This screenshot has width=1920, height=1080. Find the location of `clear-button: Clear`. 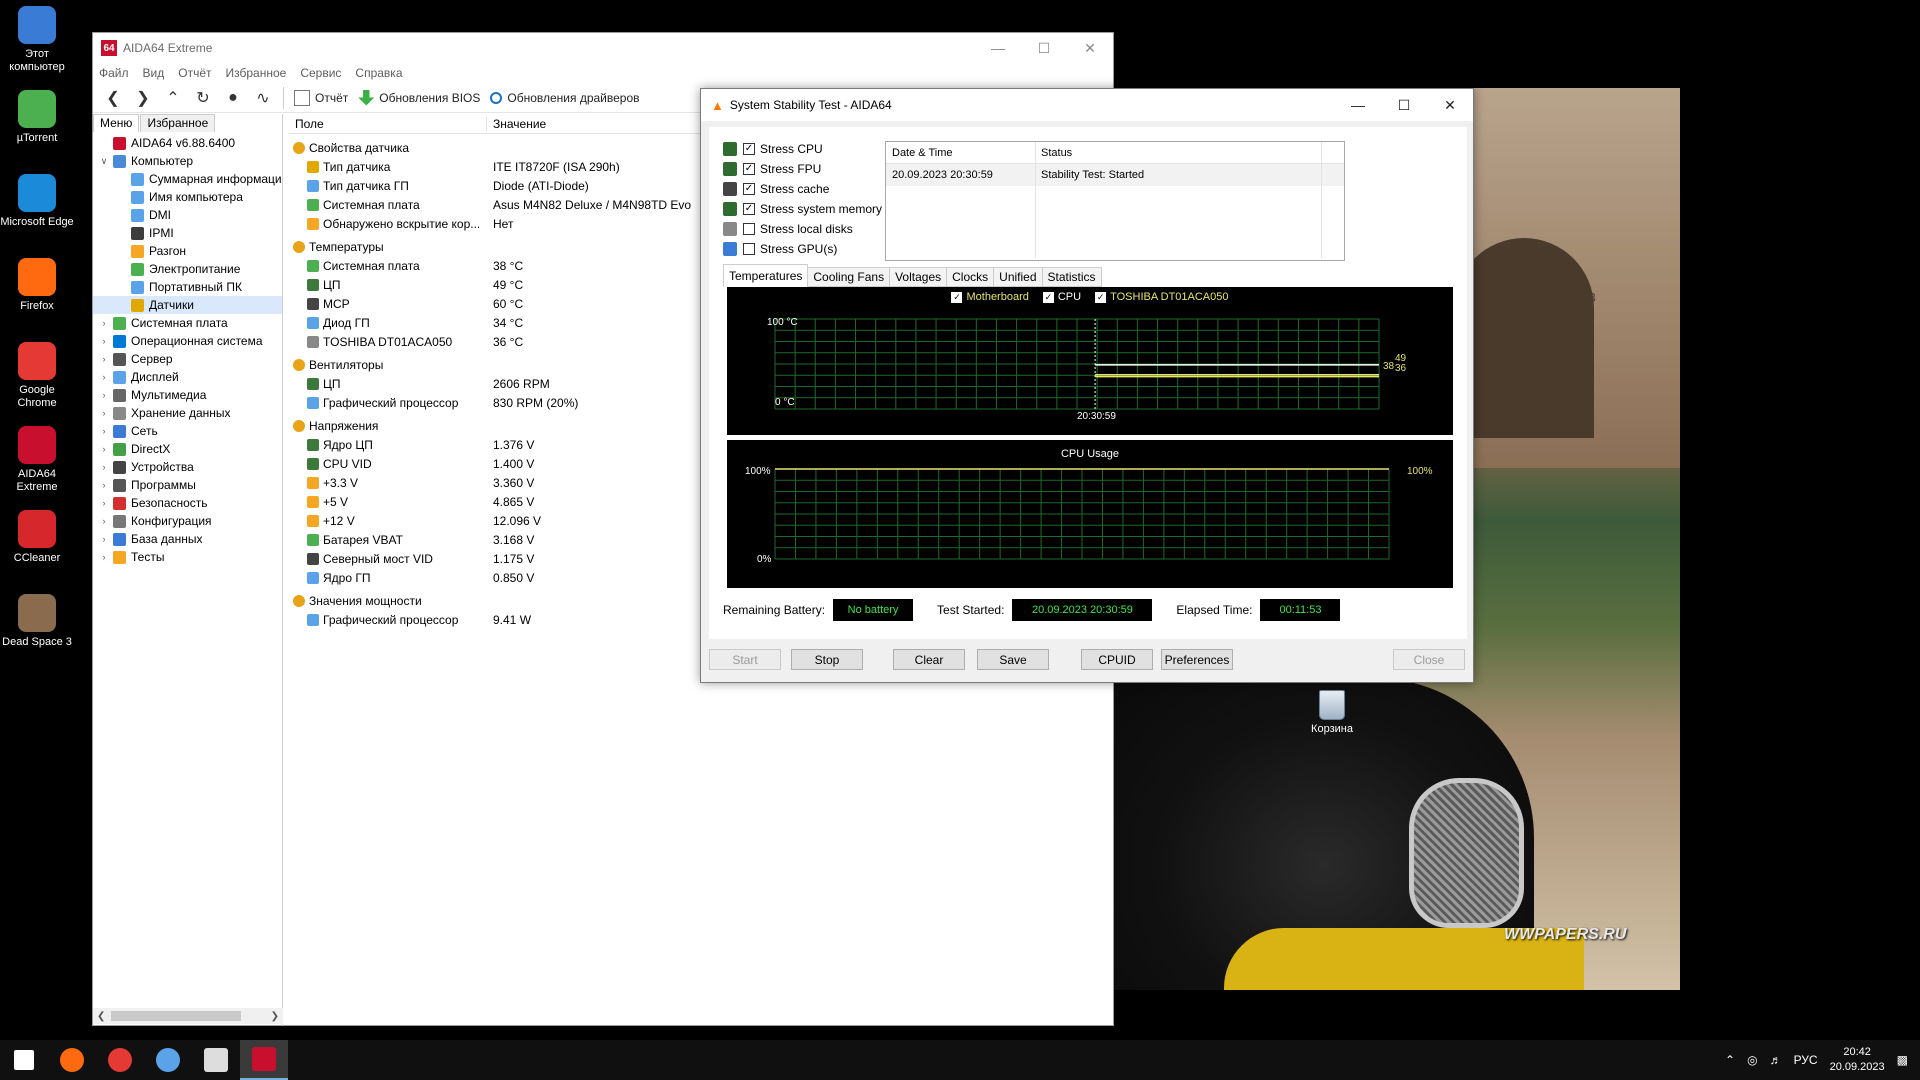

clear-button: Clear is located at coordinates (929, 659).